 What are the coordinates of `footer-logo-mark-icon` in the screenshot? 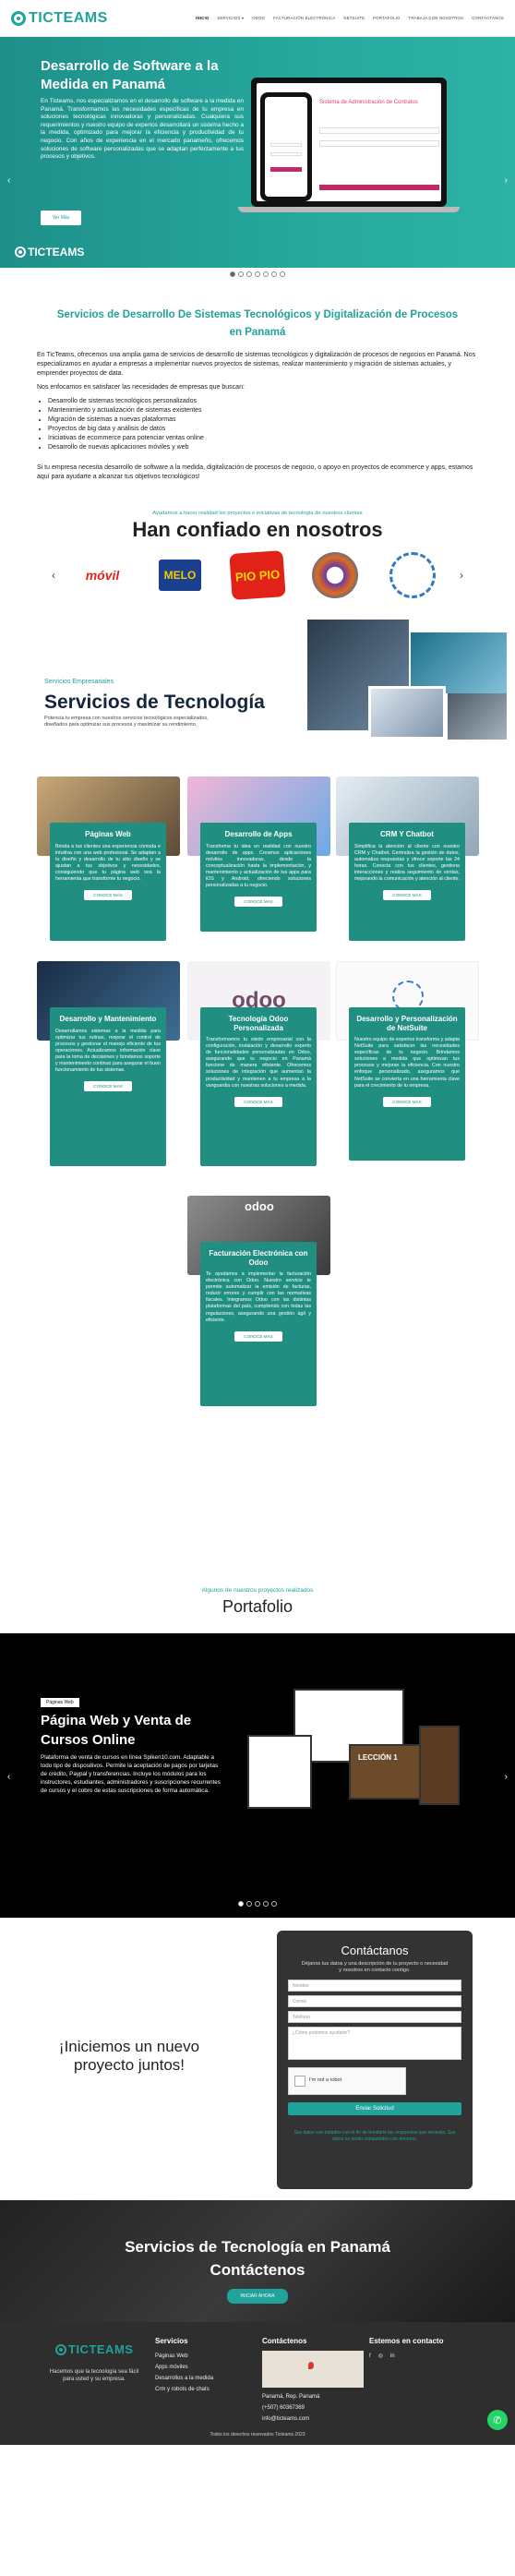 It's located at (60, 2349).